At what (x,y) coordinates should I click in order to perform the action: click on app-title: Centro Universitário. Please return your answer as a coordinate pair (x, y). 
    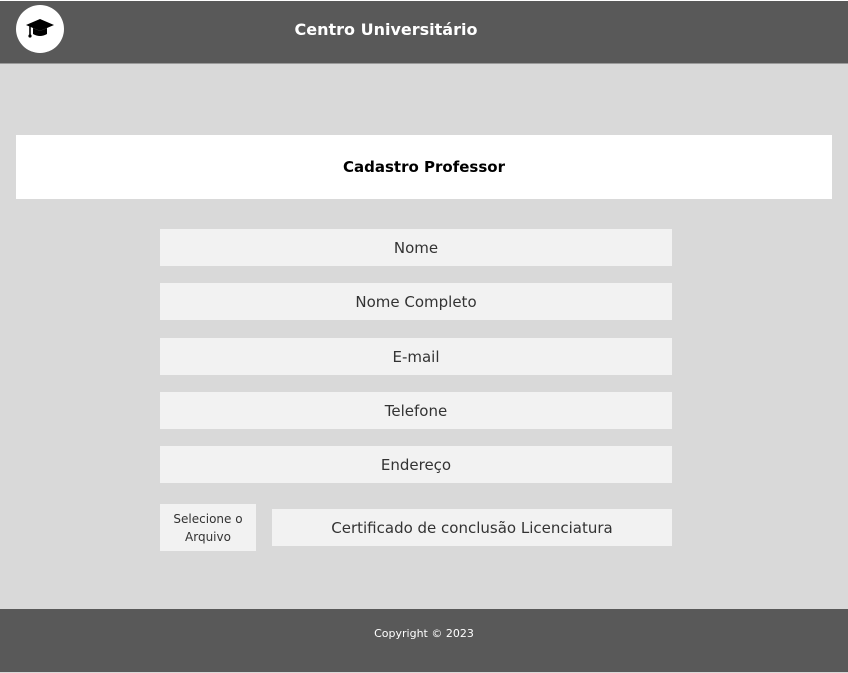
    Looking at the image, I should click on (386, 29).